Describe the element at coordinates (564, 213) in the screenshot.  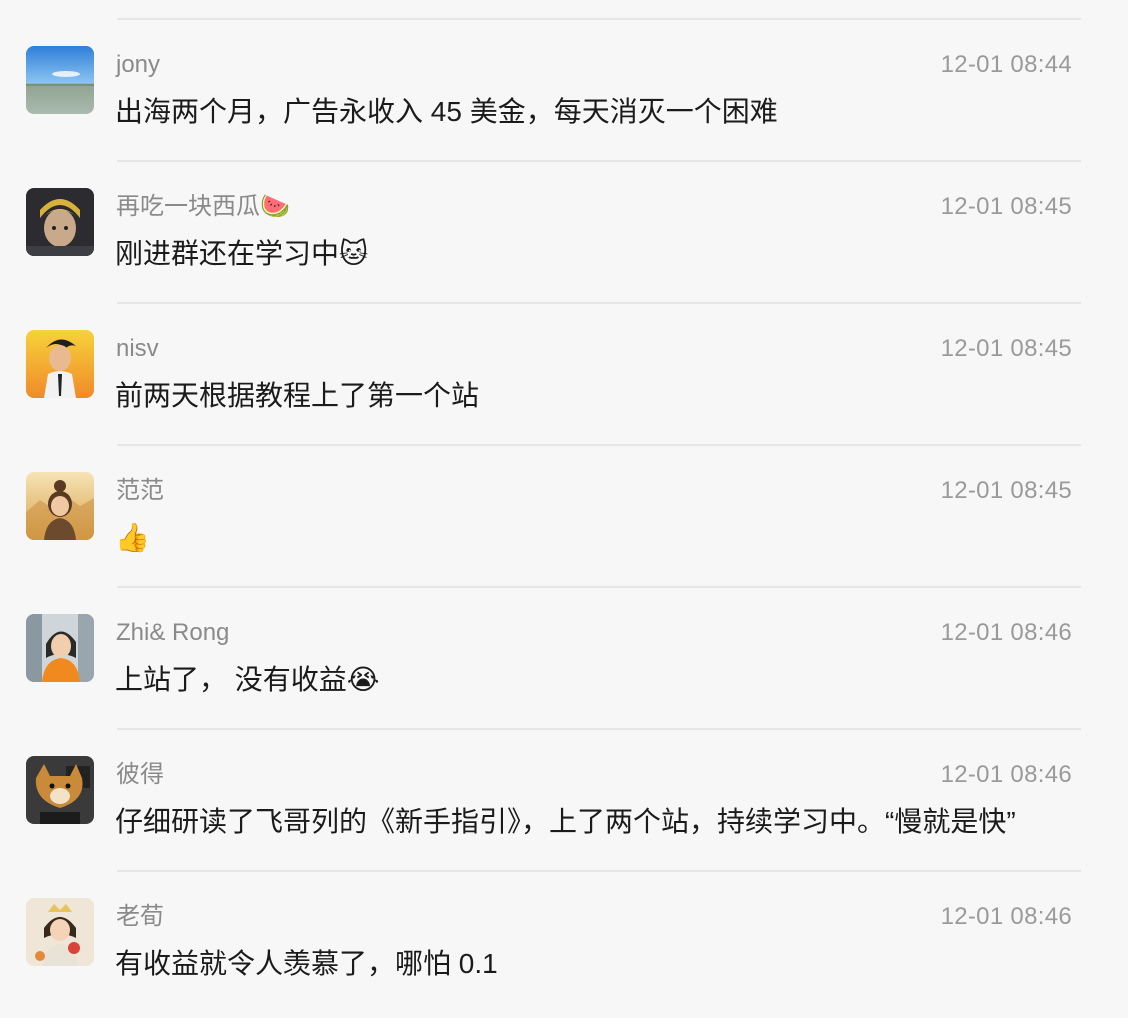
I see `message-item: 再吃一块西瓜🍉 12-01 08:45 刚进群还在学习中🐱` at that location.